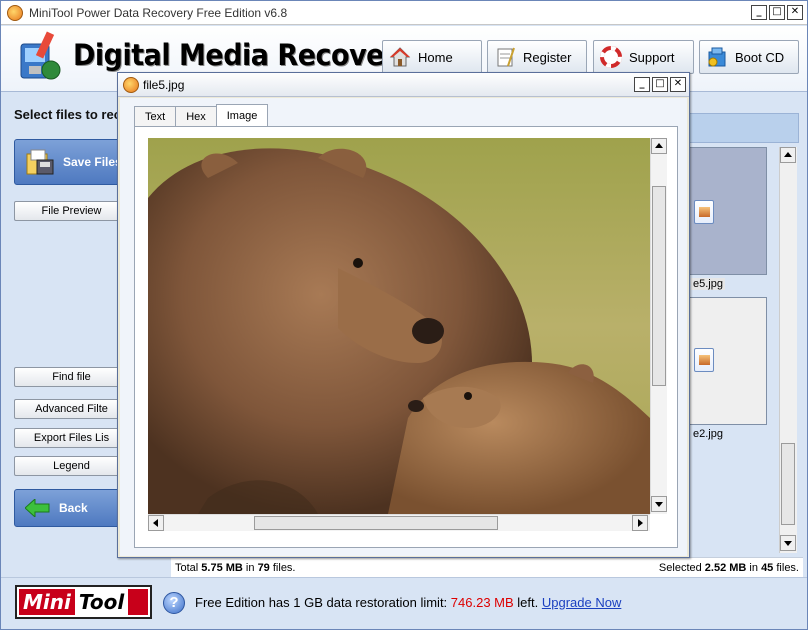 This screenshot has height=630, width=808. What do you see at coordinates (188, 568) in the screenshot?
I see `status-text: Total` at bounding box center [188, 568].